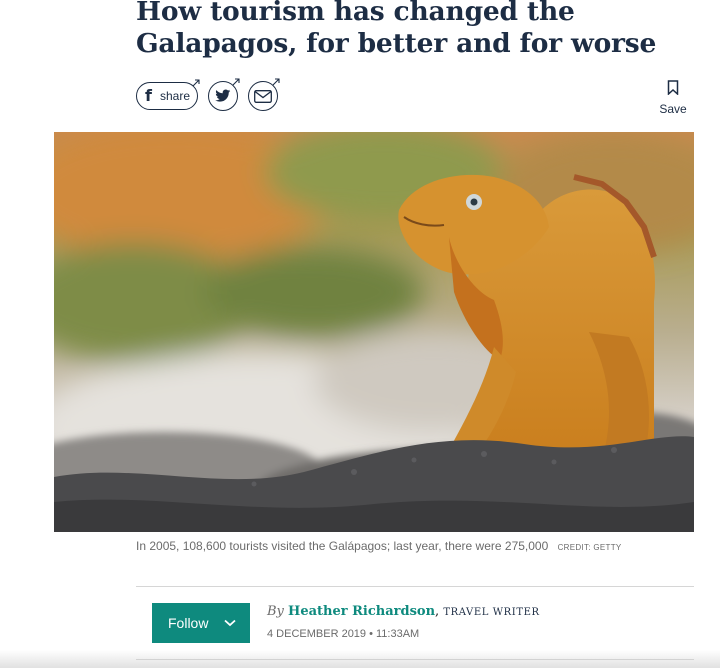 The width and height of the screenshot is (720, 668). Describe the element at coordinates (174, 96) in the screenshot. I see `share-label: share` at that location.